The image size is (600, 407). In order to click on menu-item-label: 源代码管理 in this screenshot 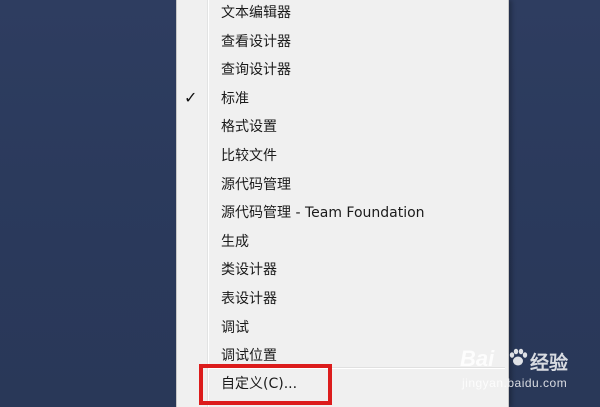, I will do `click(256, 184)`.